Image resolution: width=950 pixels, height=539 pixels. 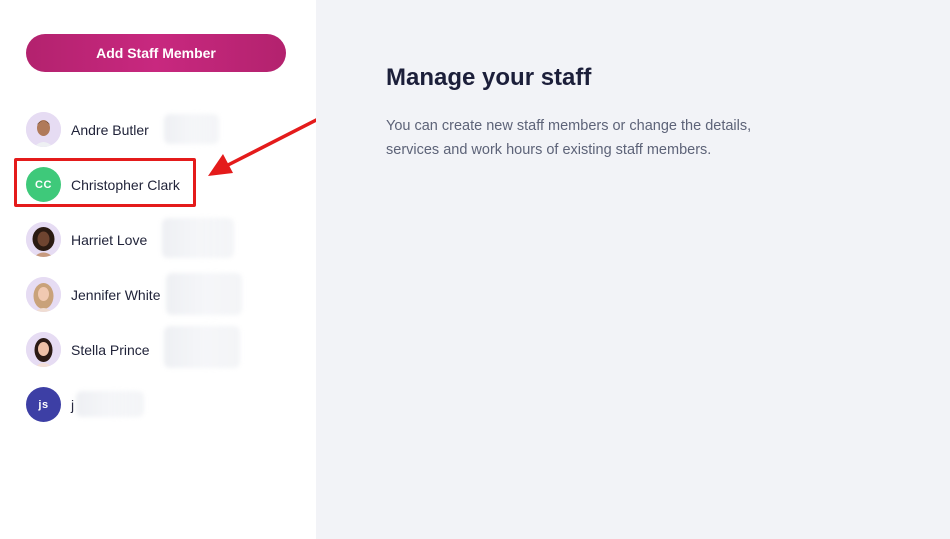 I want to click on list-item: Andre Butler, so click(x=171, y=129).